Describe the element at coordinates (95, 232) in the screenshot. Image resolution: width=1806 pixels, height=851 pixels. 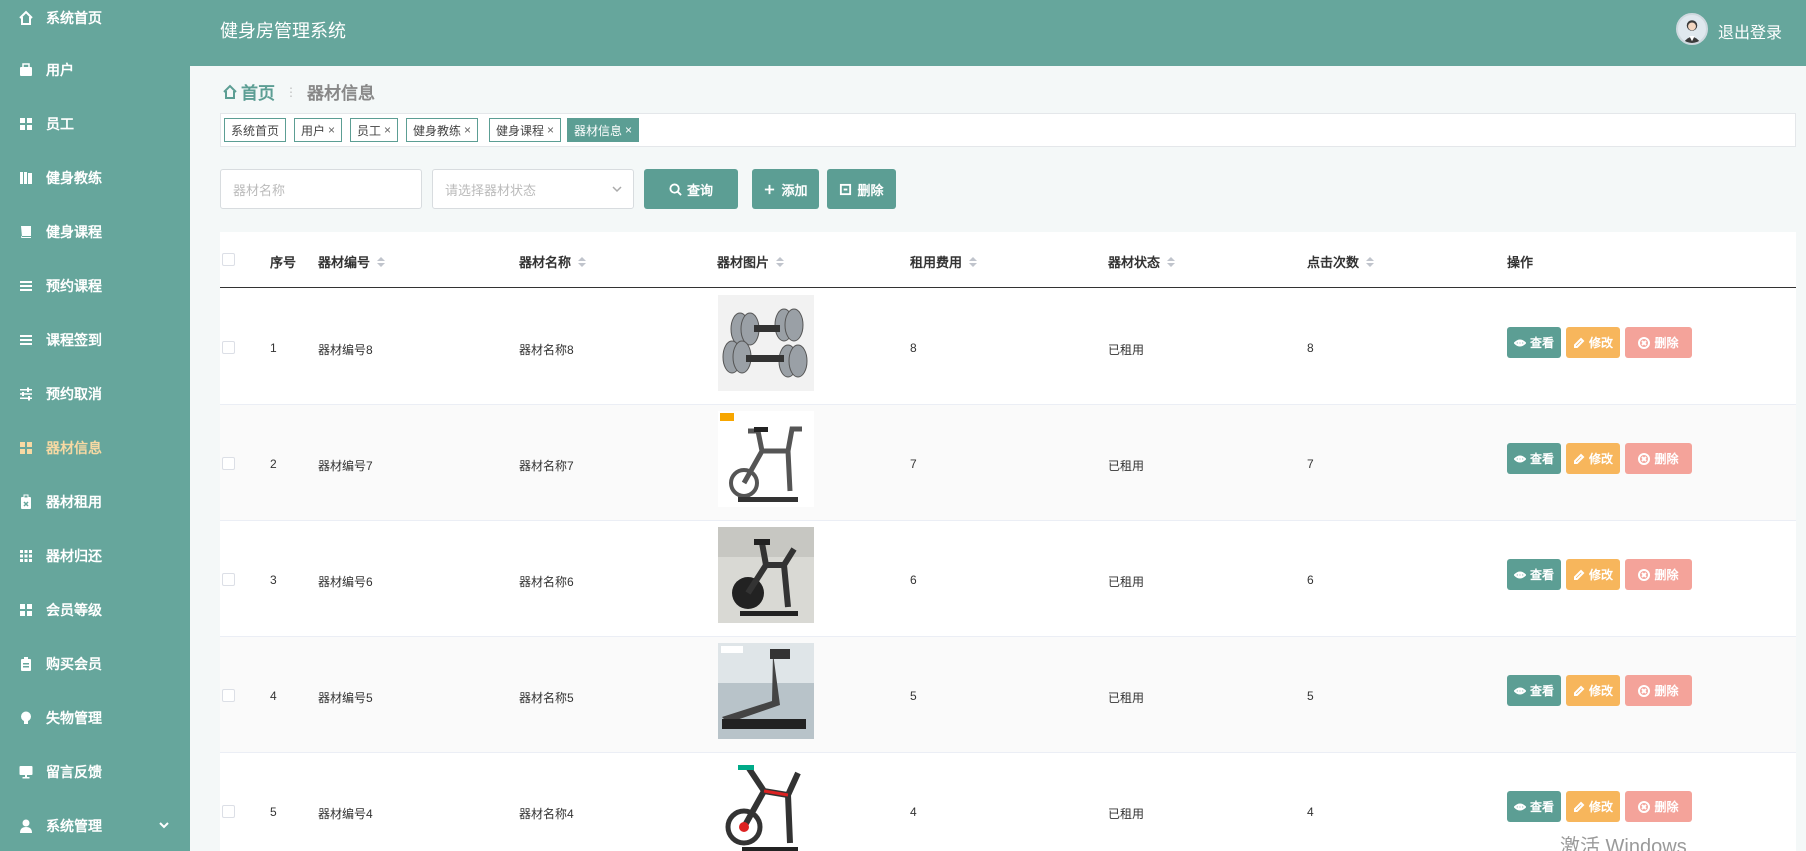
I see `sidebar-item-5: 健身课程` at that location.